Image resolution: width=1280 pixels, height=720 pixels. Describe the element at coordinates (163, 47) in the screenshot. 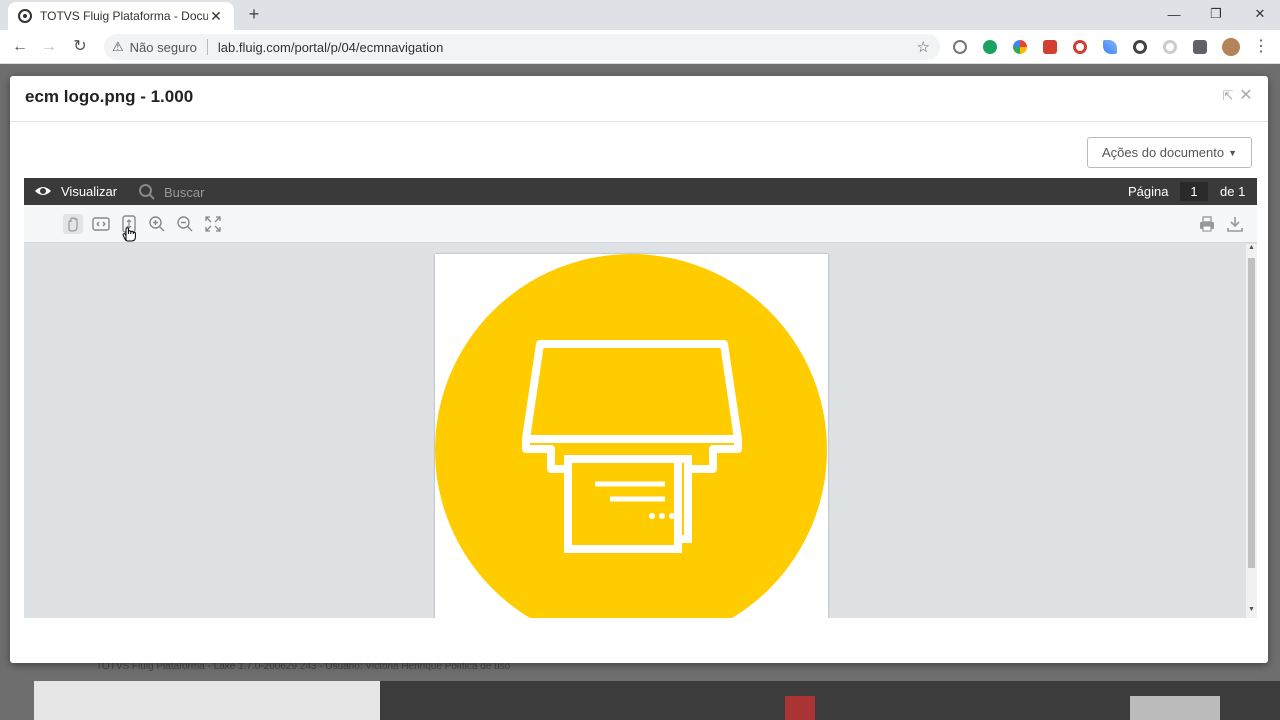

I see `security-label: Não seguro` at that location.